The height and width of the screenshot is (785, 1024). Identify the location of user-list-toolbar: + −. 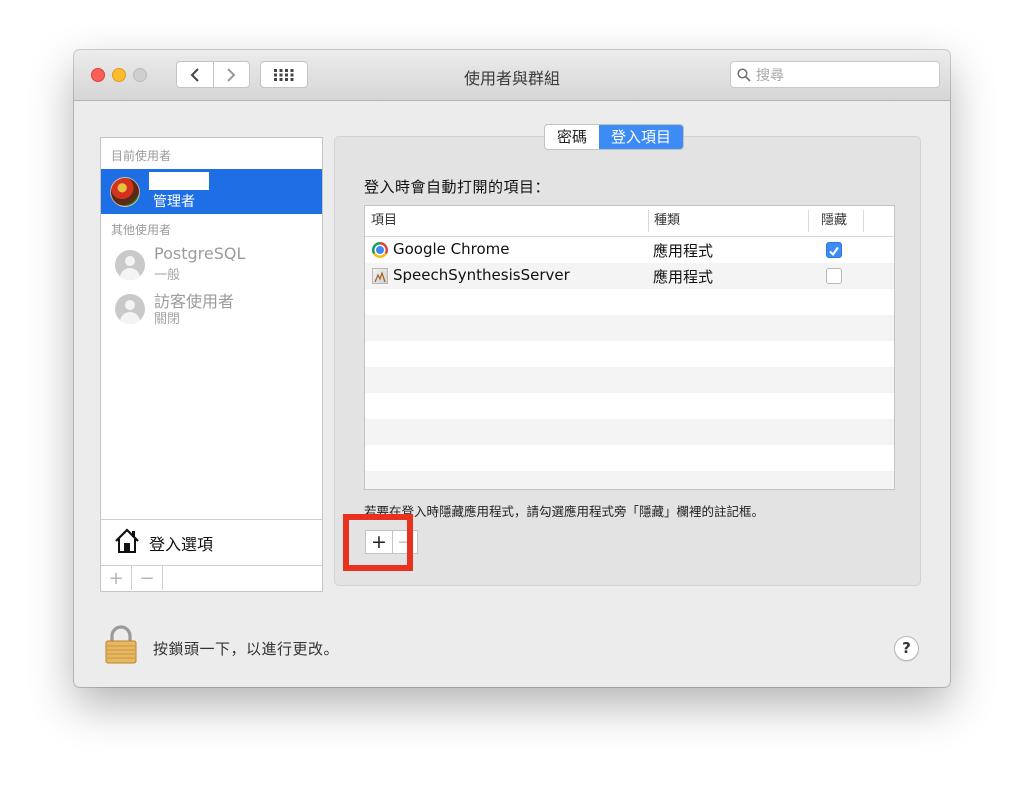
(211, 578).